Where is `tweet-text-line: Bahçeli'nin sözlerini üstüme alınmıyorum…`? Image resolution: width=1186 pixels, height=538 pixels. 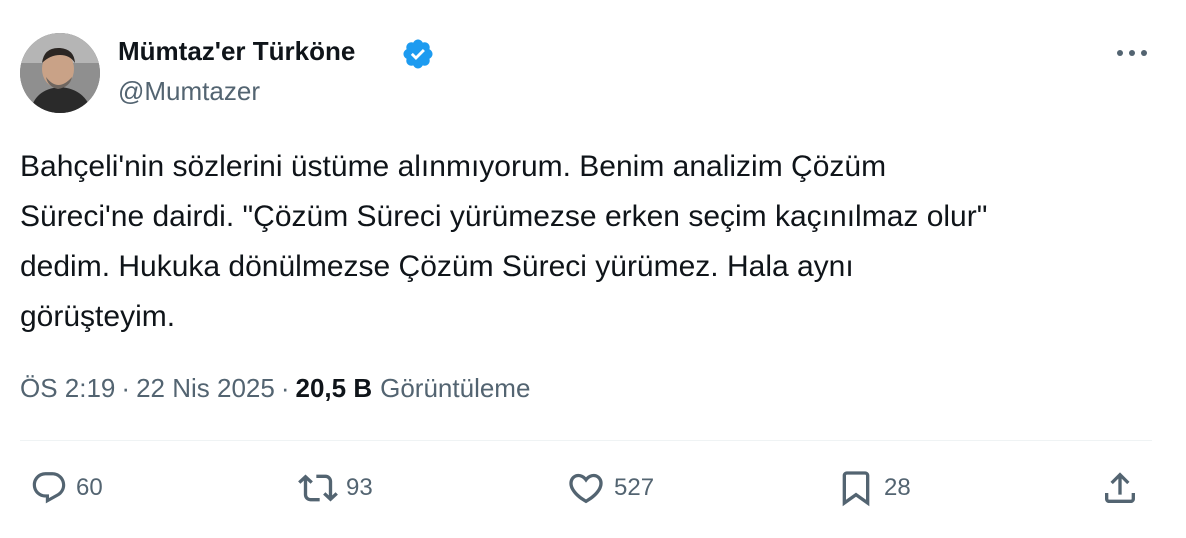 tweet-text-line: Bahçeli'nin sözlerini üstüme alınmıyorum… is located at coordinates (453, 166).